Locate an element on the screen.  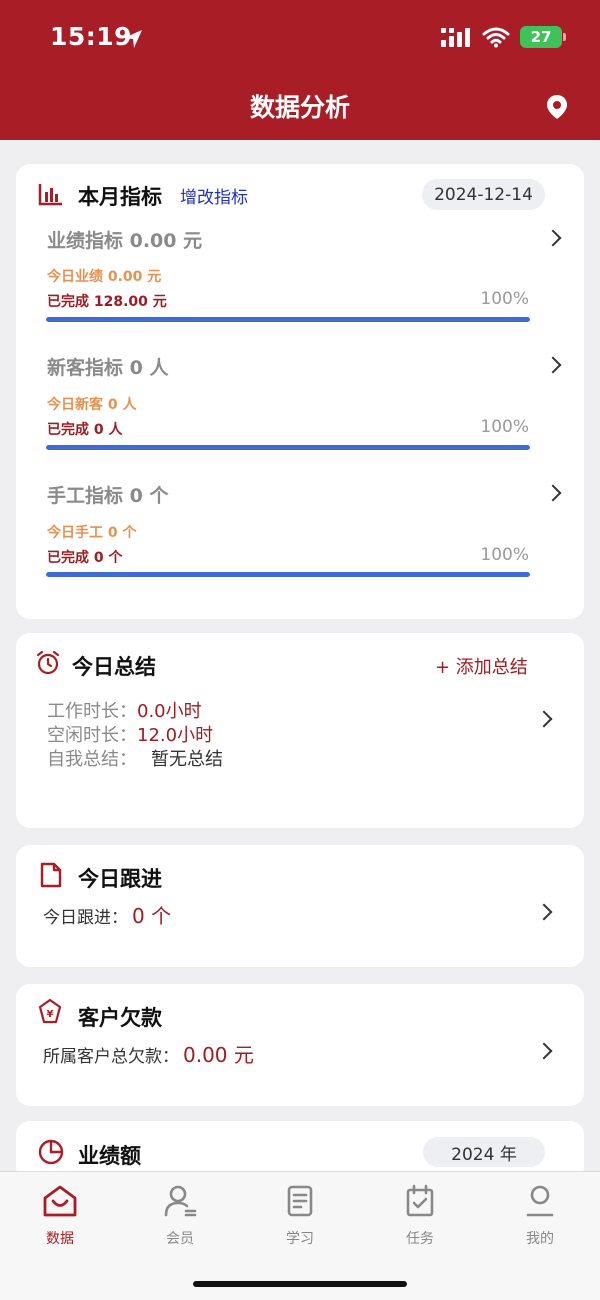
tab-label: 会员 is located at coordinates (180, 1239).